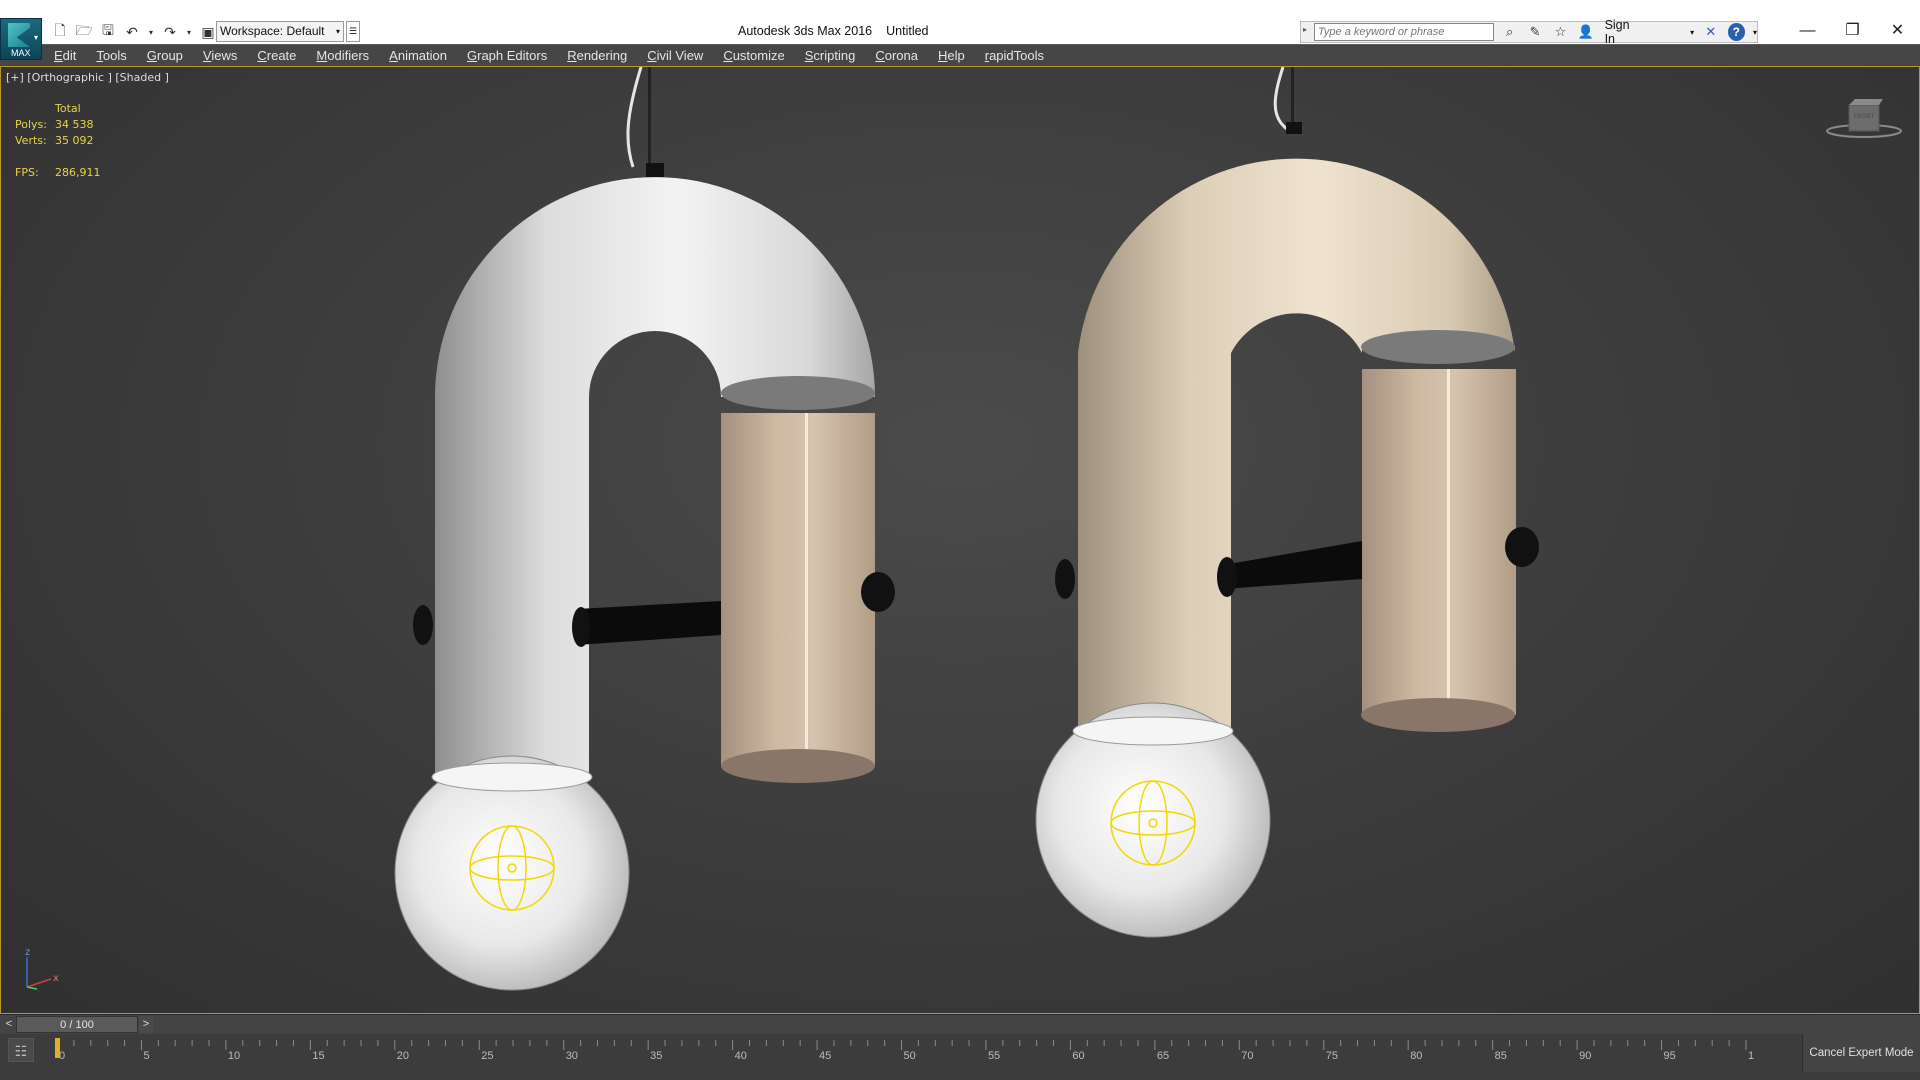 Image resolution: width=1920 pixels, height=1080 pixels. I want to click on polys-label: Polys:, so click(31, 124).